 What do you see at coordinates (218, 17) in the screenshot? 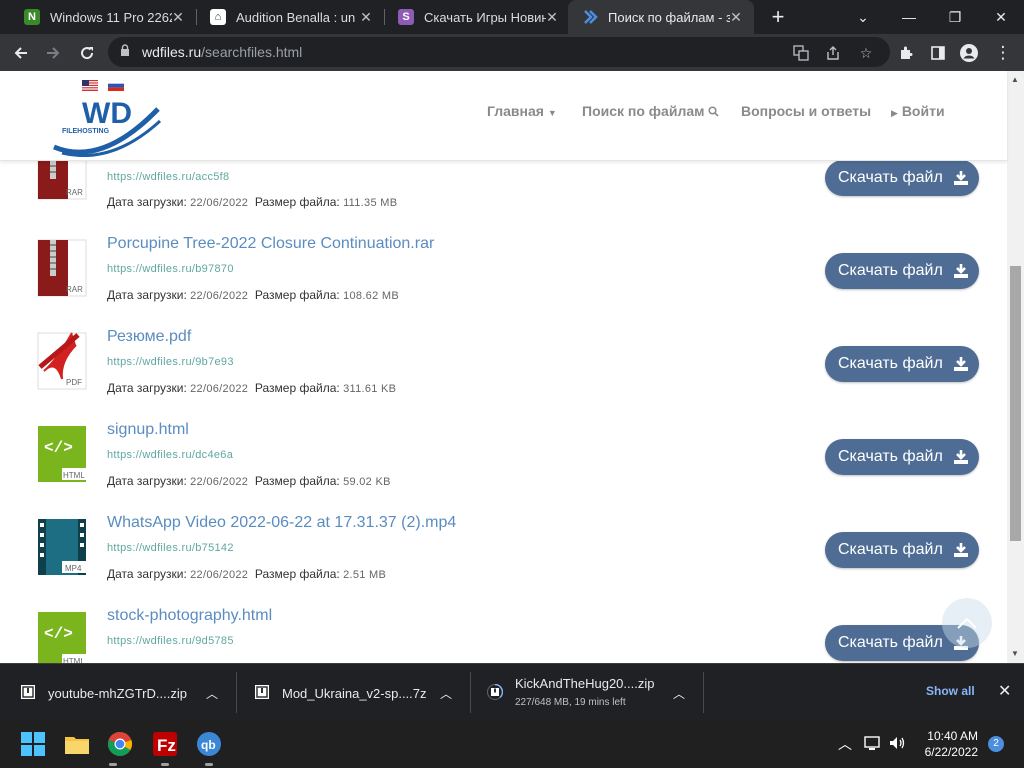
I see `museum-icon: ⌂` at bounding box center [218, 17].